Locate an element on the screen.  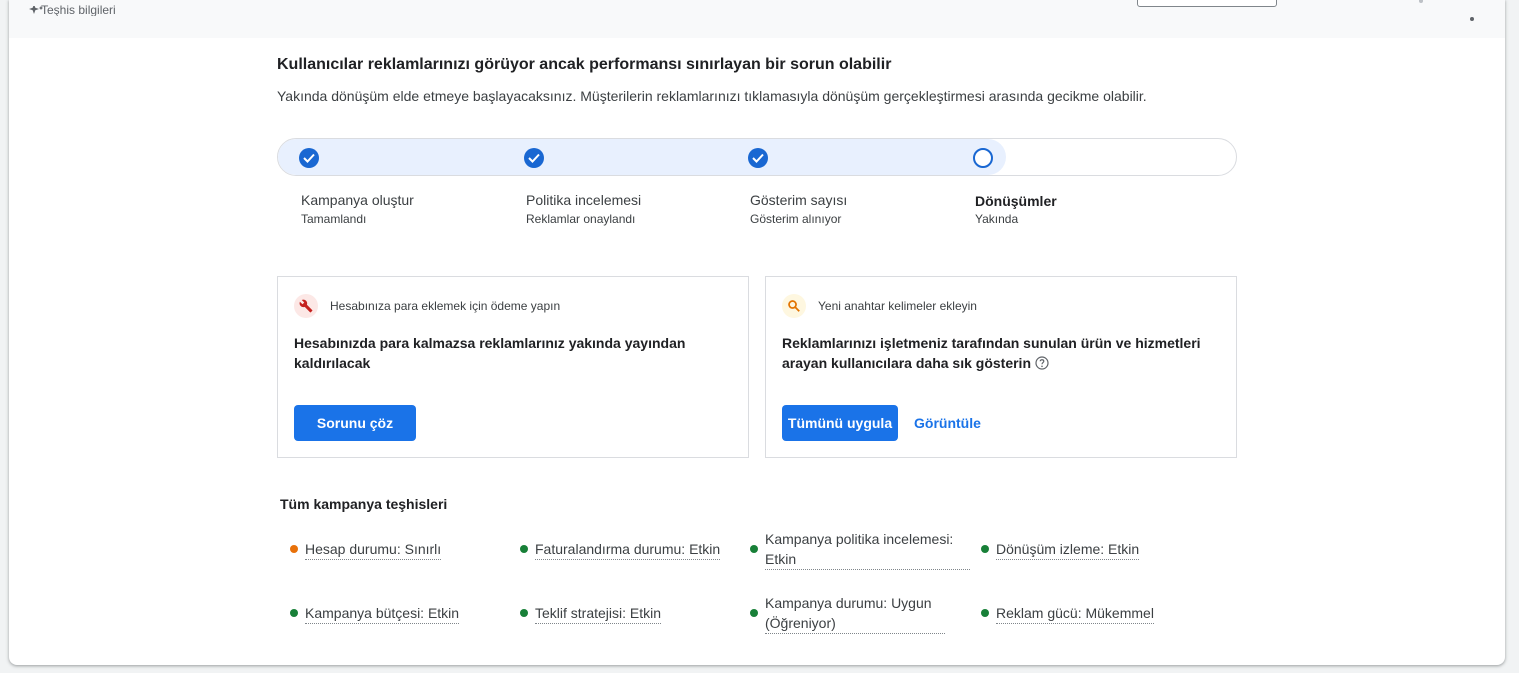
step-subtitle: Tamamlandı is located at coordinates (334, 219).